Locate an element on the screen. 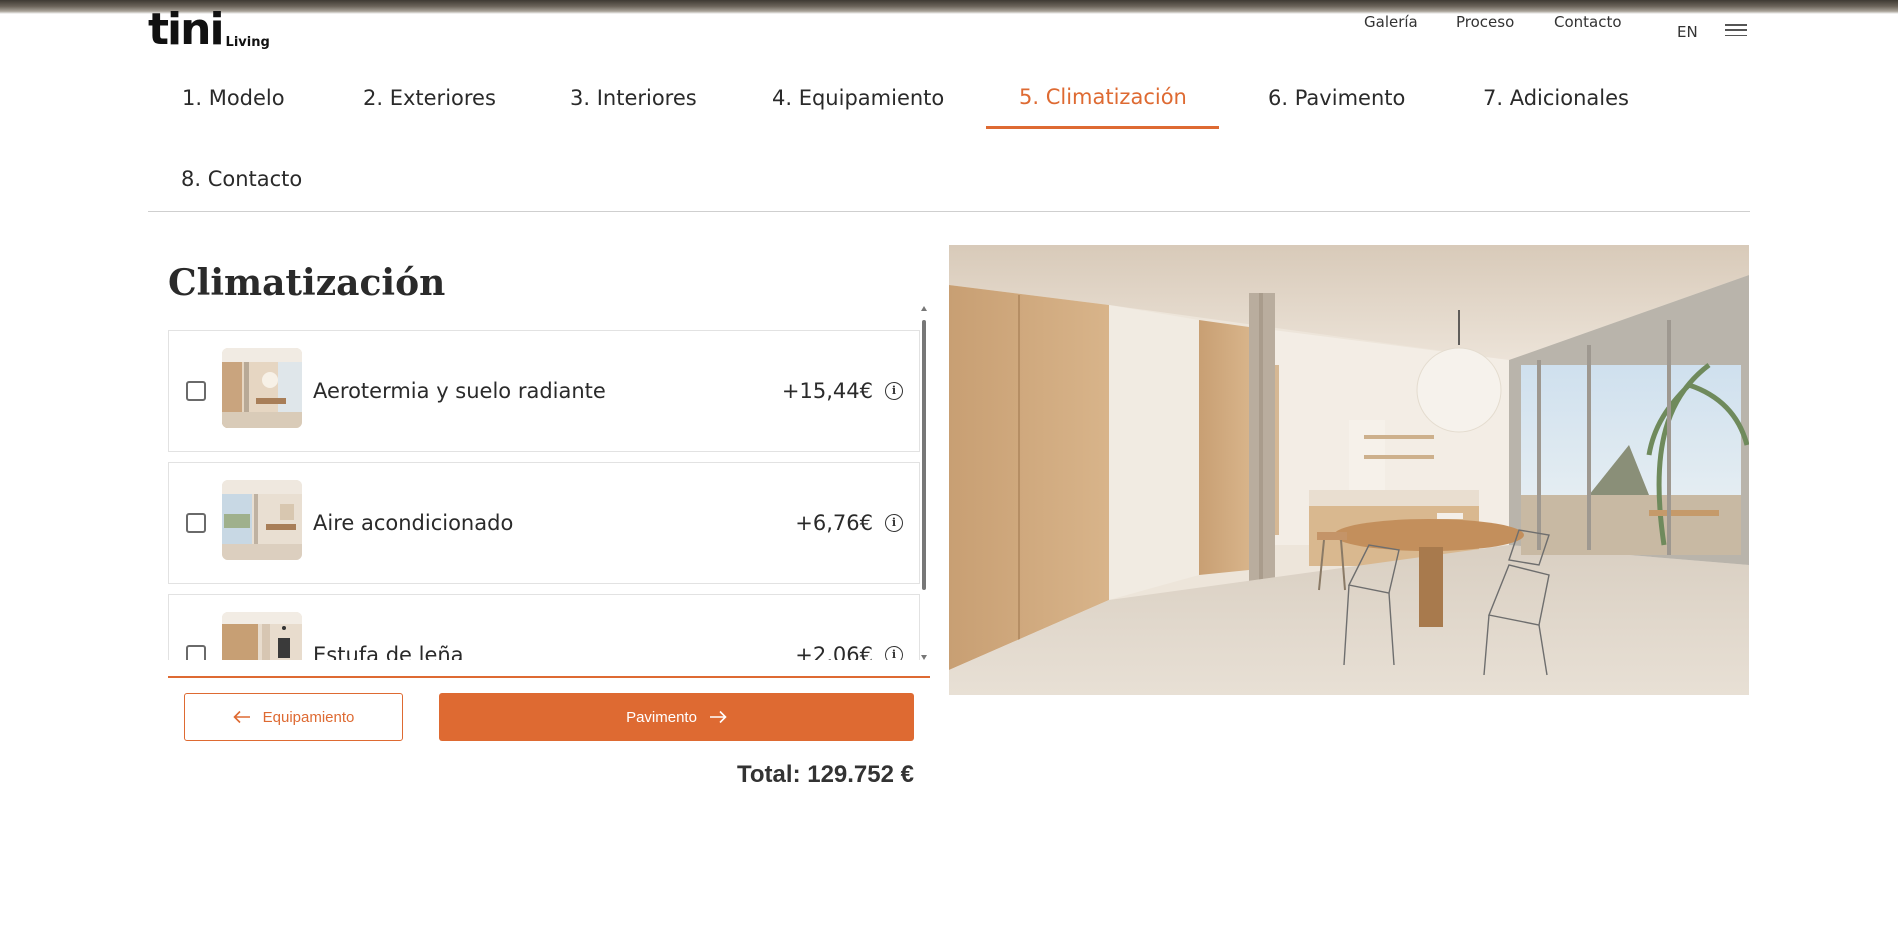  scroll-up-arrow-icon is located at coordinates (924, 308).